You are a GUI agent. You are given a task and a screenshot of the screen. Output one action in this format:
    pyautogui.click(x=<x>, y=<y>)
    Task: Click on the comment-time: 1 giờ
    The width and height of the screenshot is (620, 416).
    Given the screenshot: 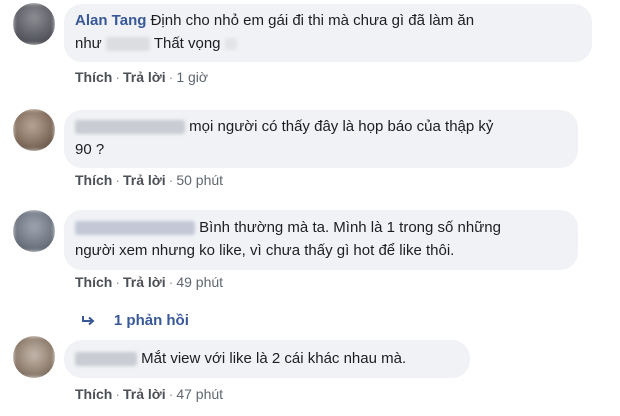 What is the action you would take?
    pyautogui.click(x=192, y=77)
    